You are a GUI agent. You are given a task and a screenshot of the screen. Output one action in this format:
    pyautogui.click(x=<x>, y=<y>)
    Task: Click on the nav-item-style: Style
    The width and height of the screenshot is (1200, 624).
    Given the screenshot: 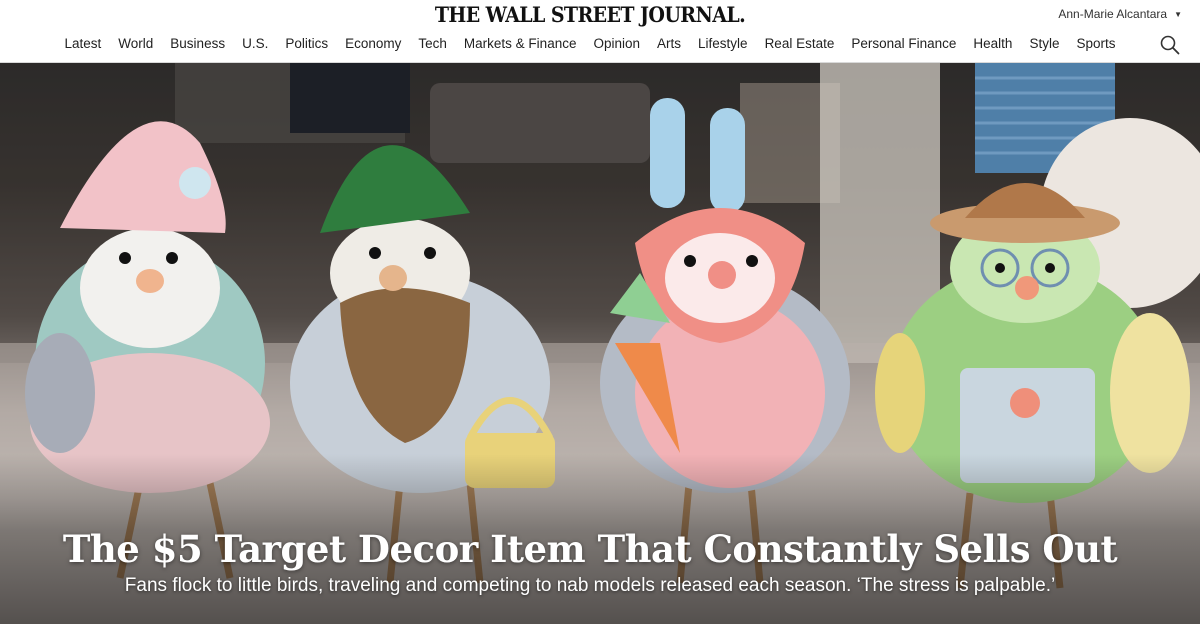 What is the action you would take?
    pyautogui.click(x=1044, y=43)
    